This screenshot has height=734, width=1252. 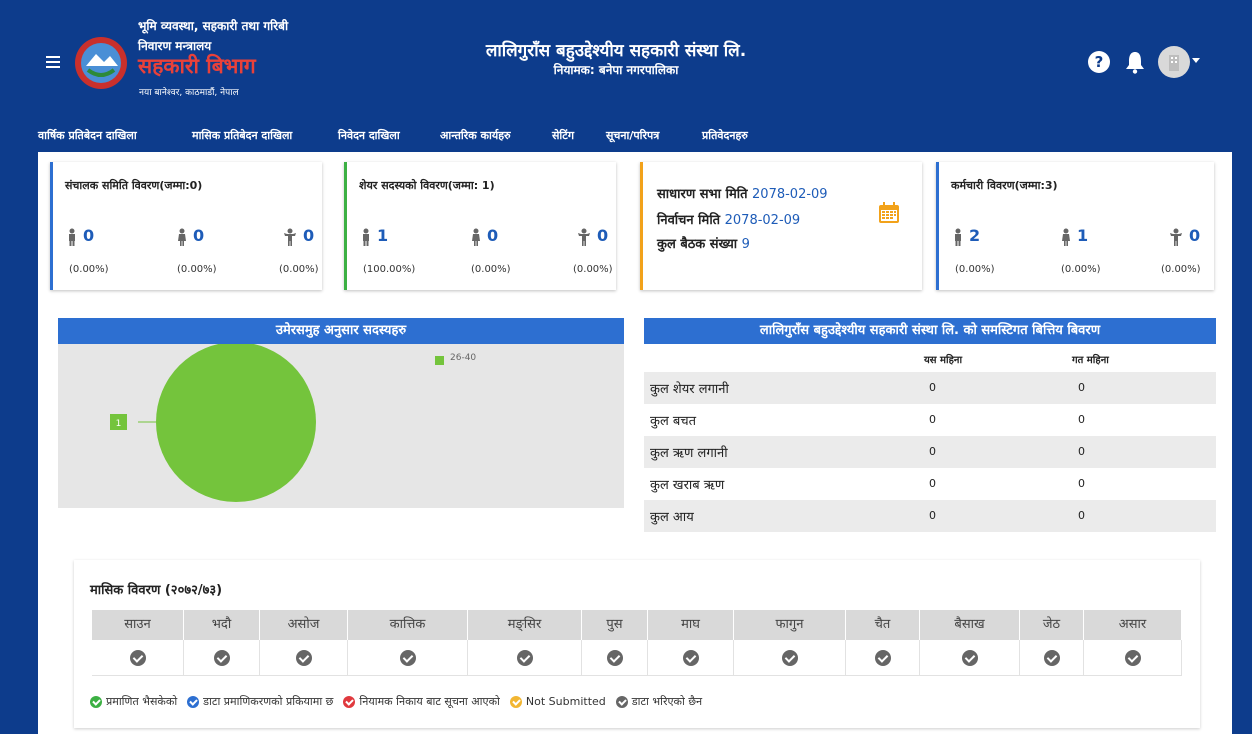 What do you see at coordinates (199, 235) in the screenshot?
I see `board-female-count: 0` at bounding box center [199, 235].